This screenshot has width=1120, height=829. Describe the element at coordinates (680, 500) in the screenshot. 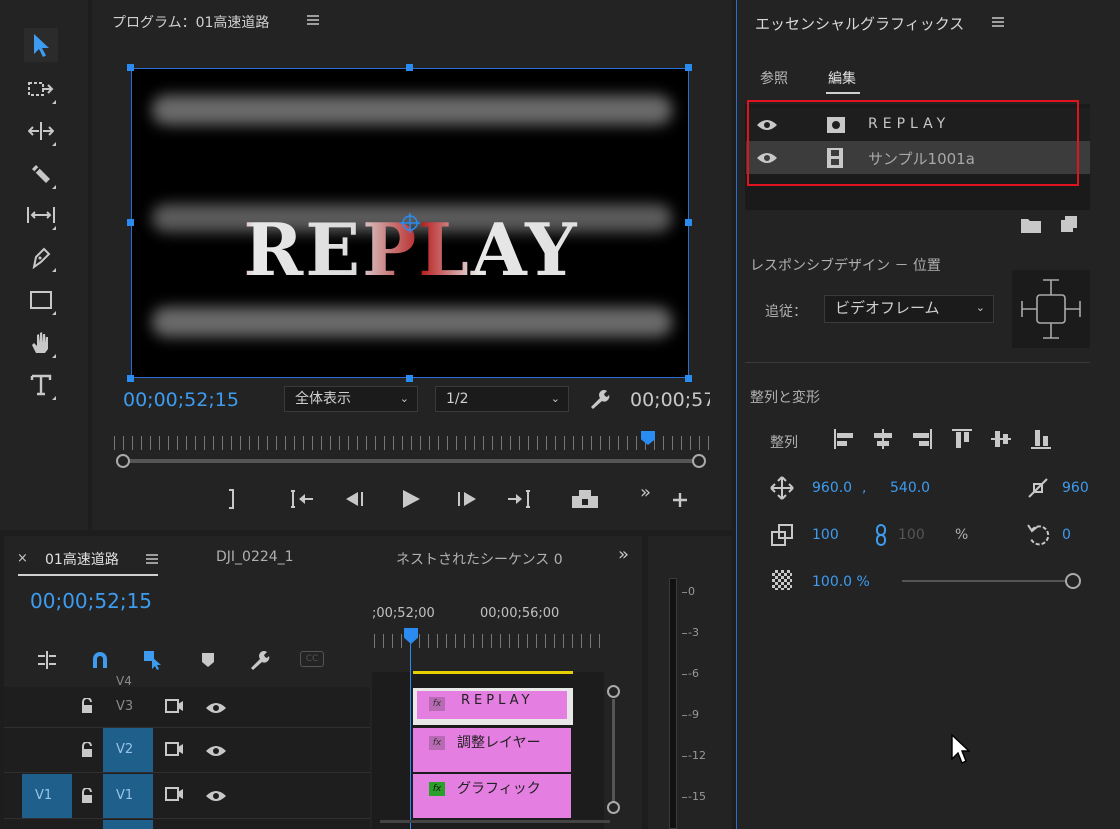

I see `add-button-icon` at that location.